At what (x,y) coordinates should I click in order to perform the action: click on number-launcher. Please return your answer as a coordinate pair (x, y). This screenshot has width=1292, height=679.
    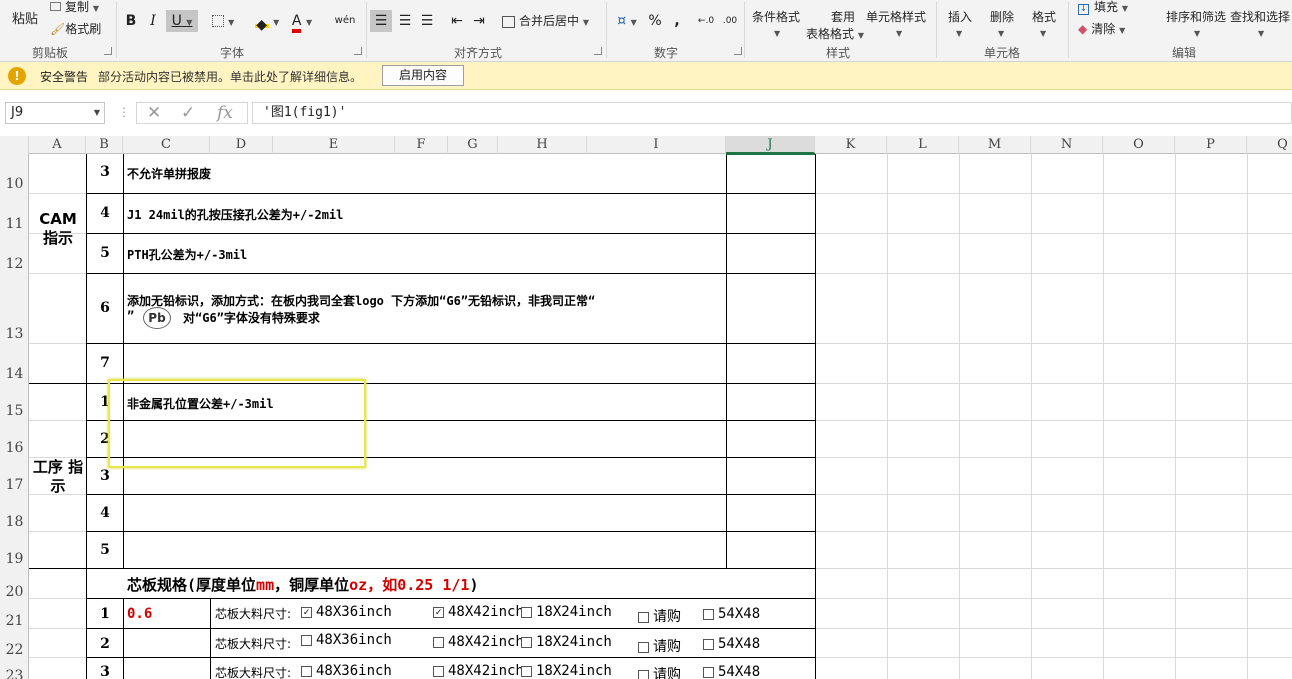
    Looking at the image, I should click on (738, 51).